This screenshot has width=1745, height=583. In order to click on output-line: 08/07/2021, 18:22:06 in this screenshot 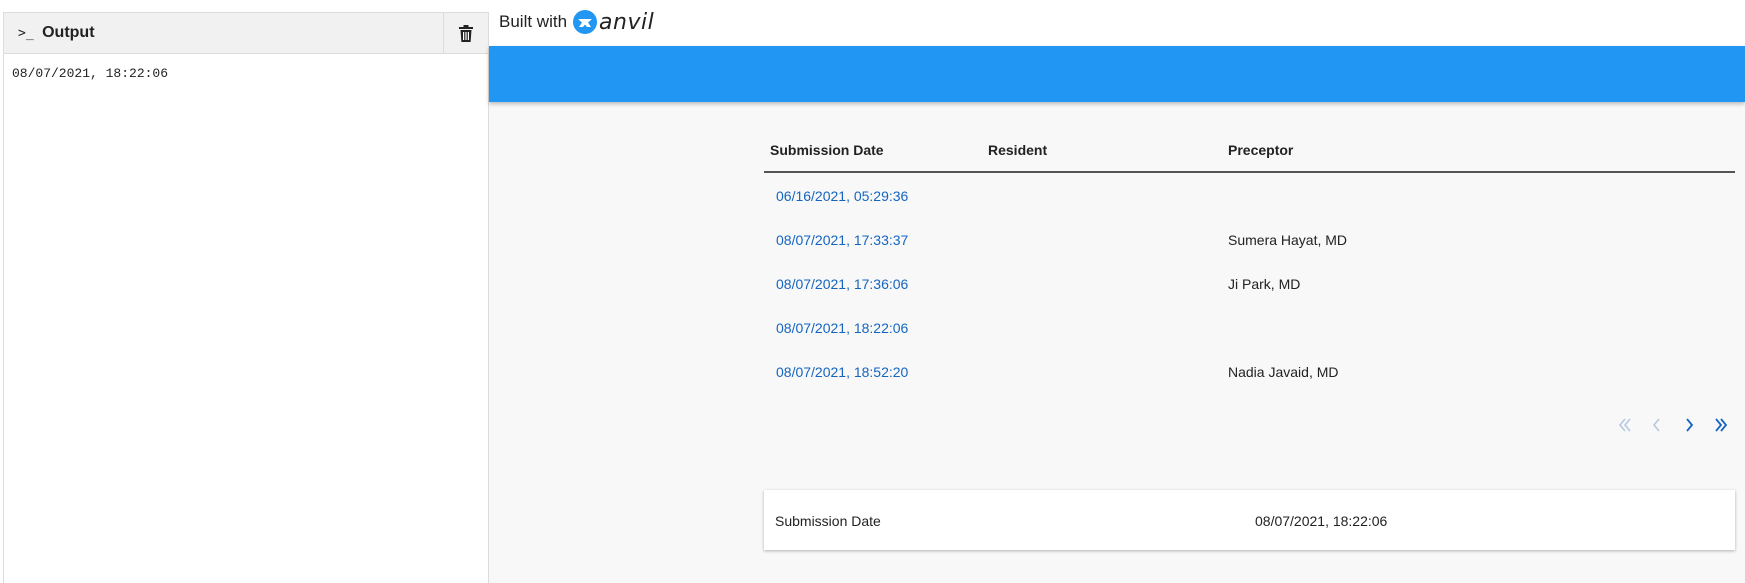, I will do `click(90, 73)`.